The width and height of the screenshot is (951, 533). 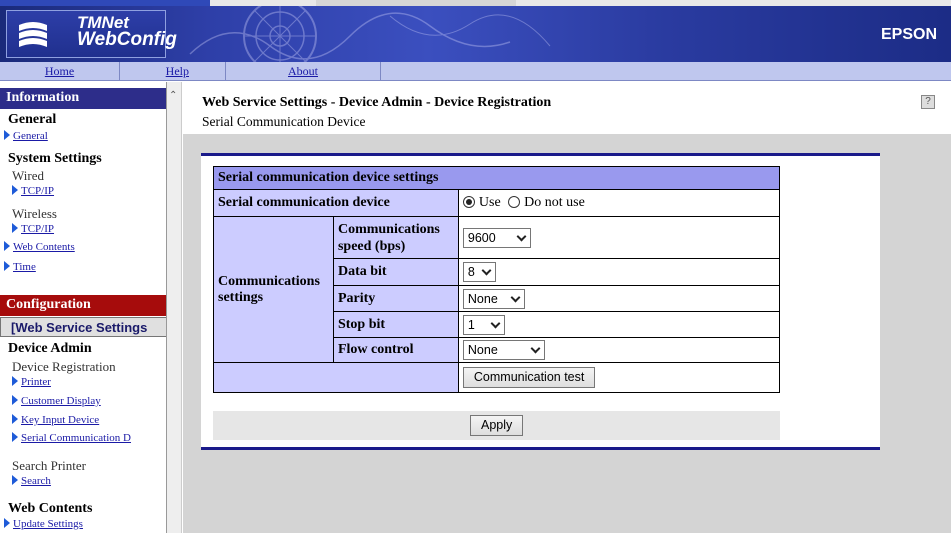 I want to click on databit-cell: 8, so click(x=619, y=272).